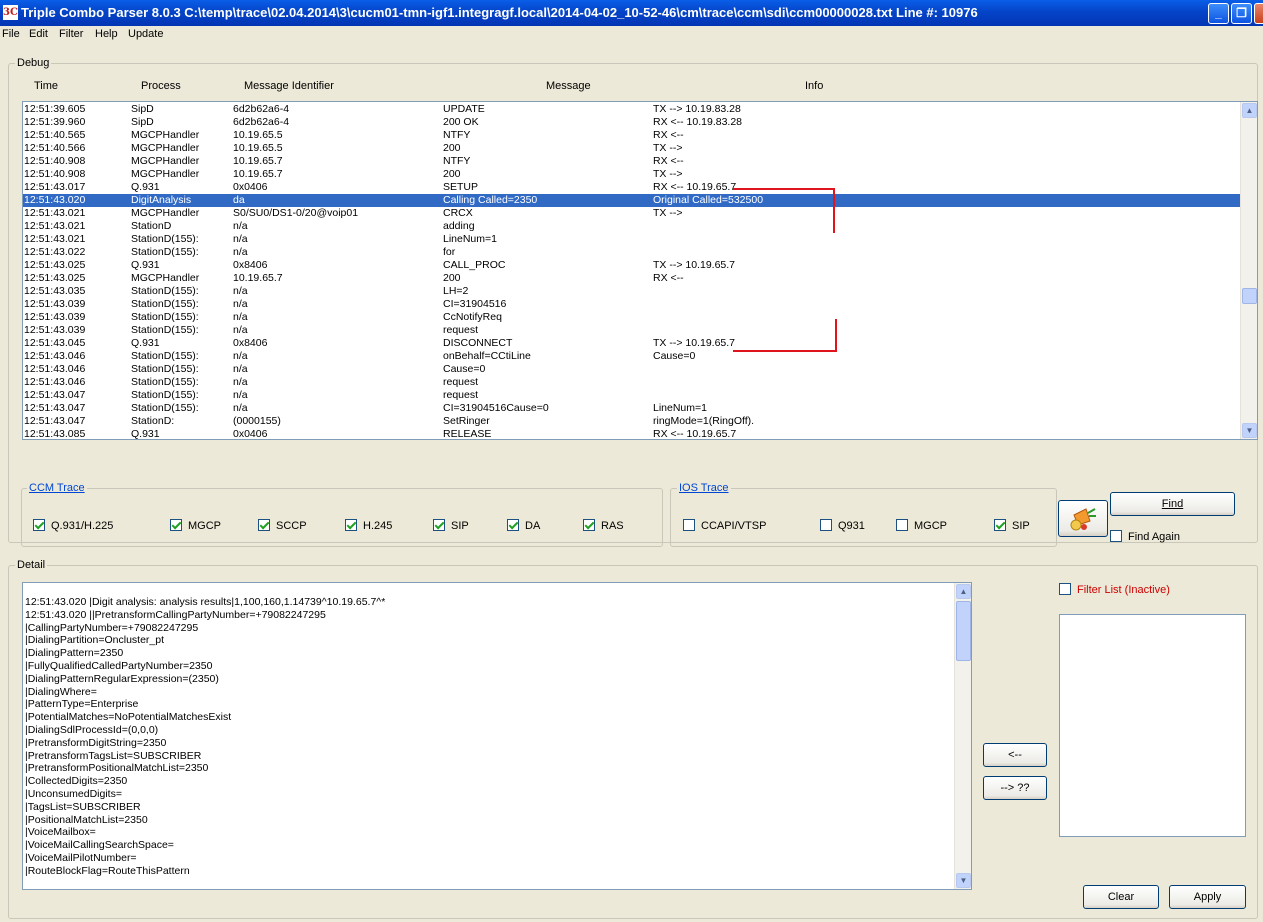 This screenshot has width=1263, height=922. I want to click on find-button: Find, so click(1172, 504).